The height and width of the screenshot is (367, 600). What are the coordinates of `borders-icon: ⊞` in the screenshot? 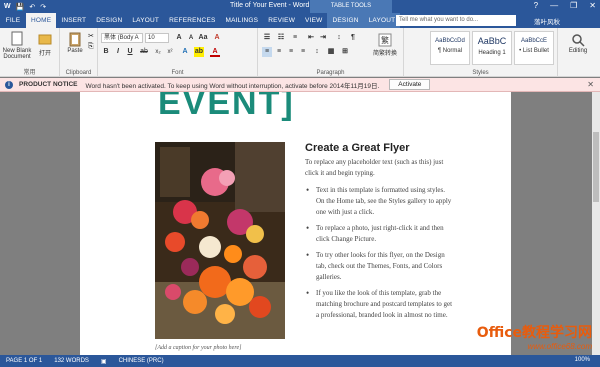 It's located at (345, 52).